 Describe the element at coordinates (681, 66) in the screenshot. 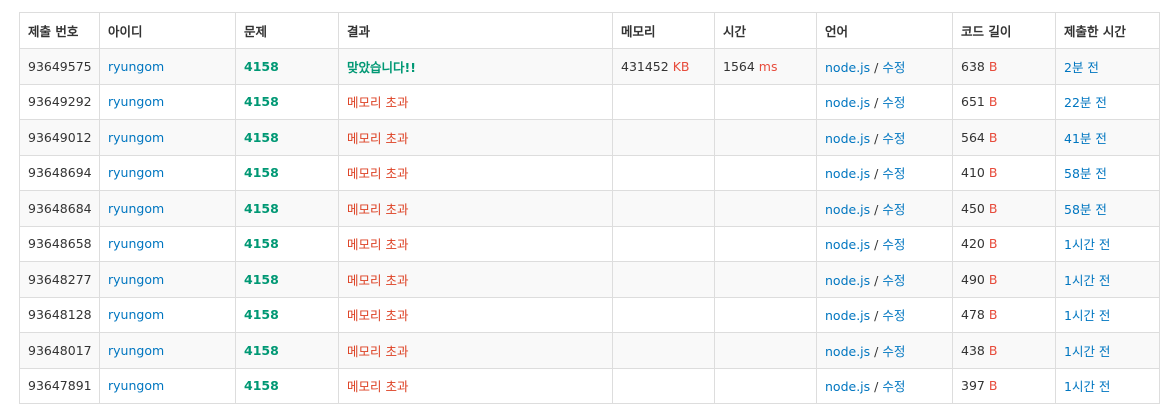

I see `memory-unit: KB` at that location.